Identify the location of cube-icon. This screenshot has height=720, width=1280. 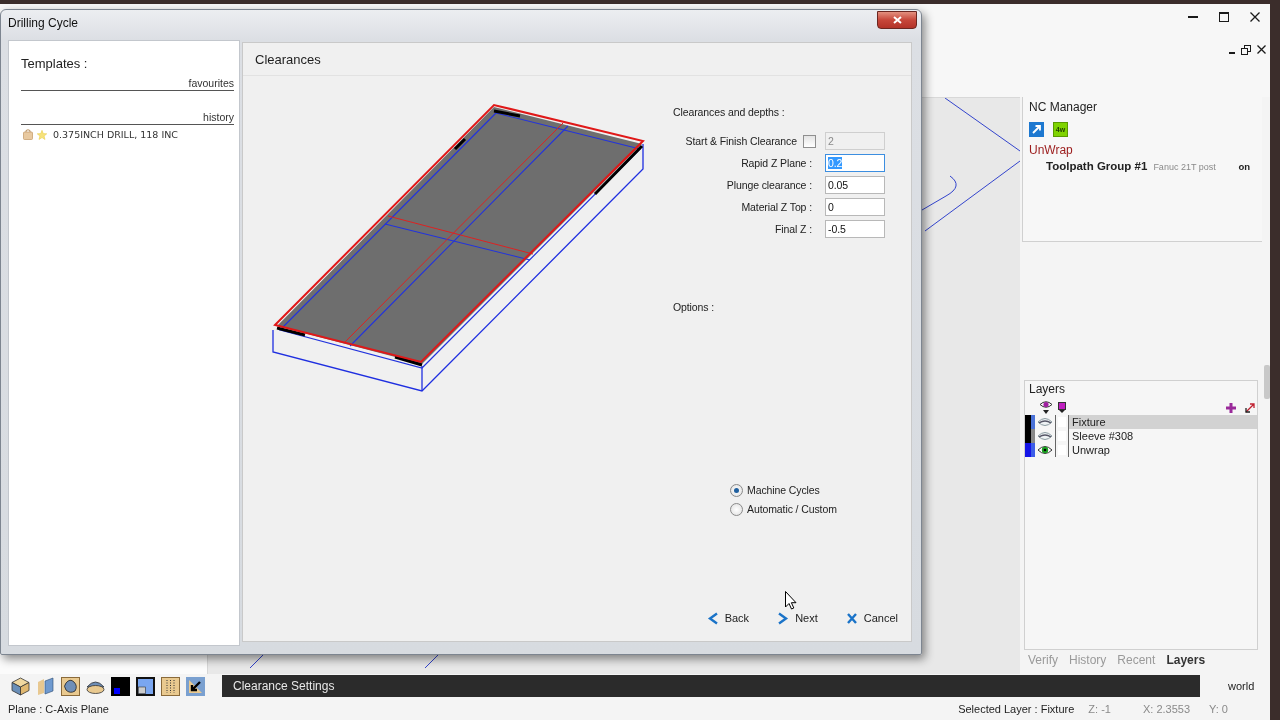
(20, 686).